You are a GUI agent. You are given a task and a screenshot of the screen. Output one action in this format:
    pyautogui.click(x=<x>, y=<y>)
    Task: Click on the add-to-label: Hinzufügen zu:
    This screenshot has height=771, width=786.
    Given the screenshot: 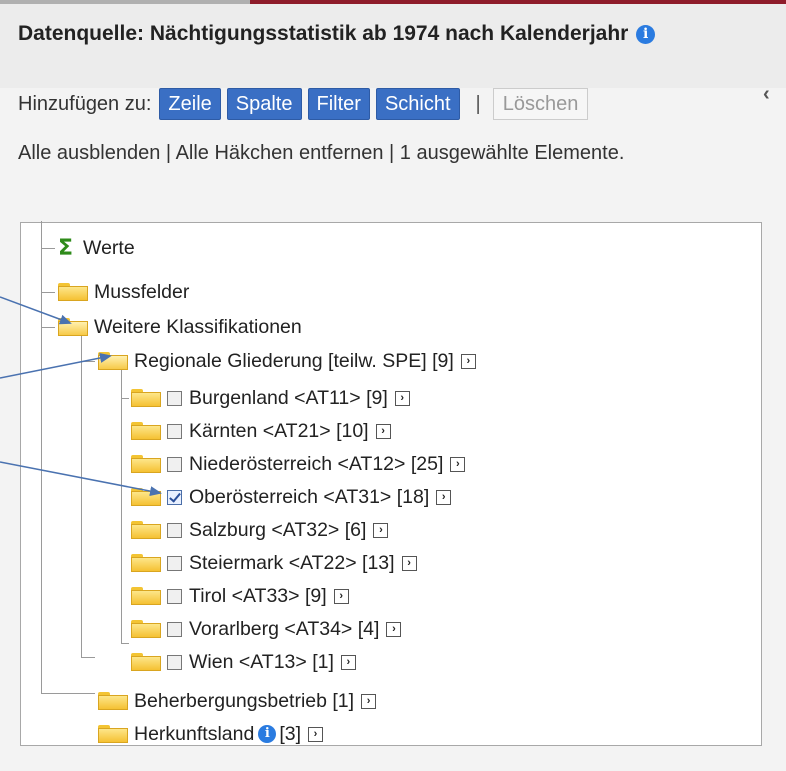 What is the action you would take?
    pyautogui.click(x=85, y=103)
    